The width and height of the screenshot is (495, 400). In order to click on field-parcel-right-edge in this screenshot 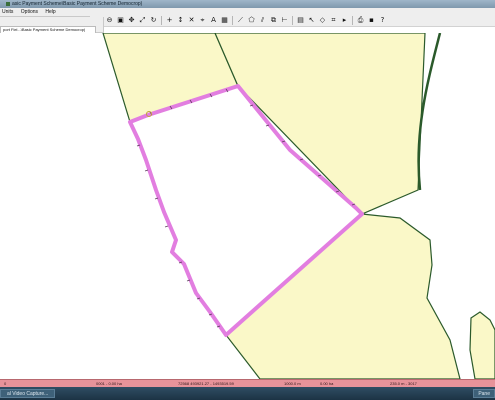, I will do `click(482, 345)`.